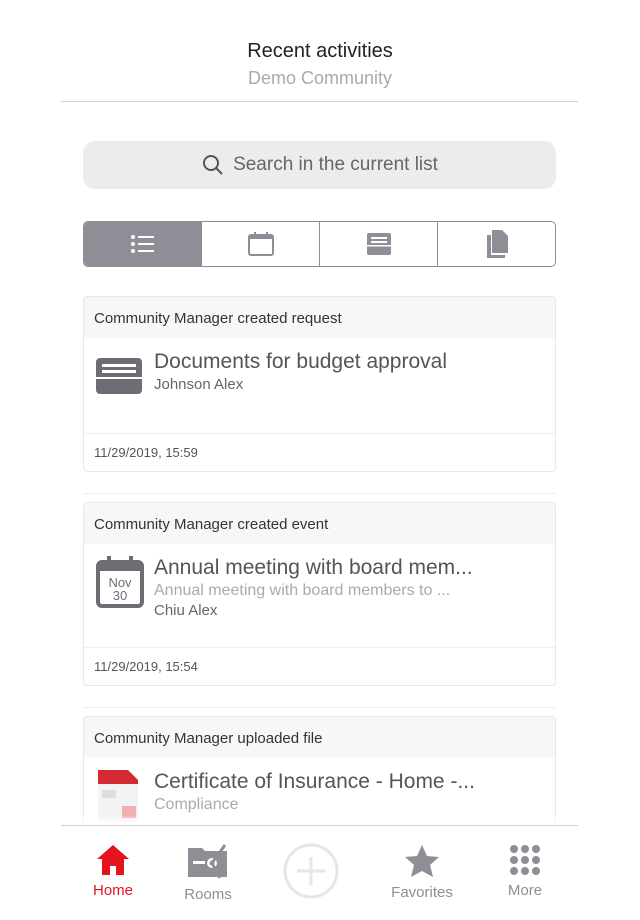 The image size is (640, 920). Describe the element at coordinates (319, 737) in the screenshot. I see `activity-header: Community Manager uploaded file` at that location.